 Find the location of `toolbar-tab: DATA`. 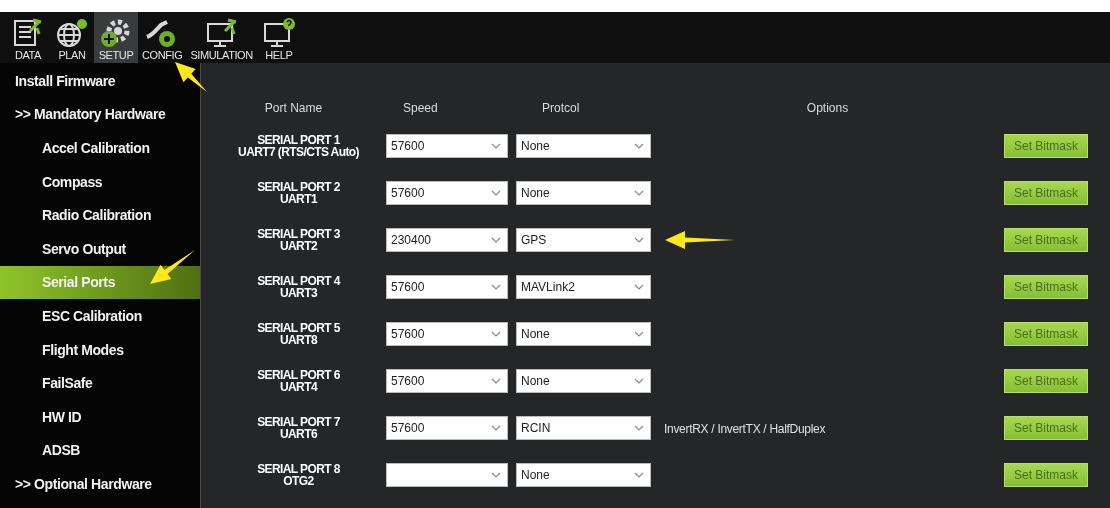

toolbar-tab: DATA is located at coordinates (28, 37).